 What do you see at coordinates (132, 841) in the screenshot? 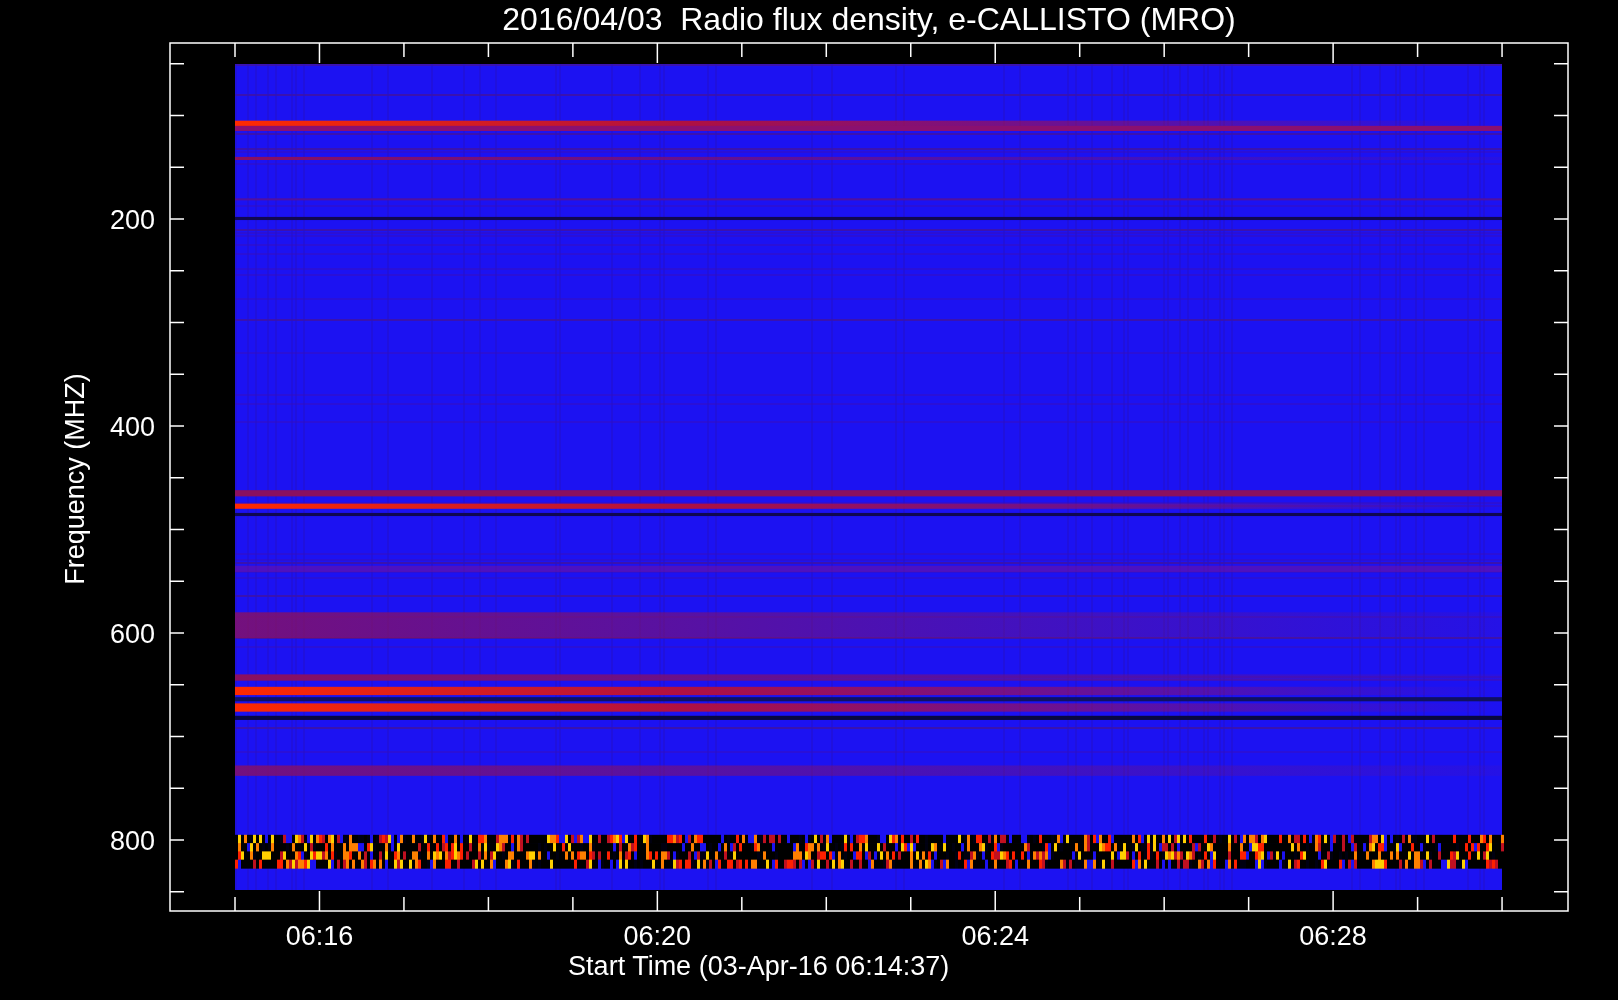
I see `tick-label: 800` at bounding box center [132, 841].